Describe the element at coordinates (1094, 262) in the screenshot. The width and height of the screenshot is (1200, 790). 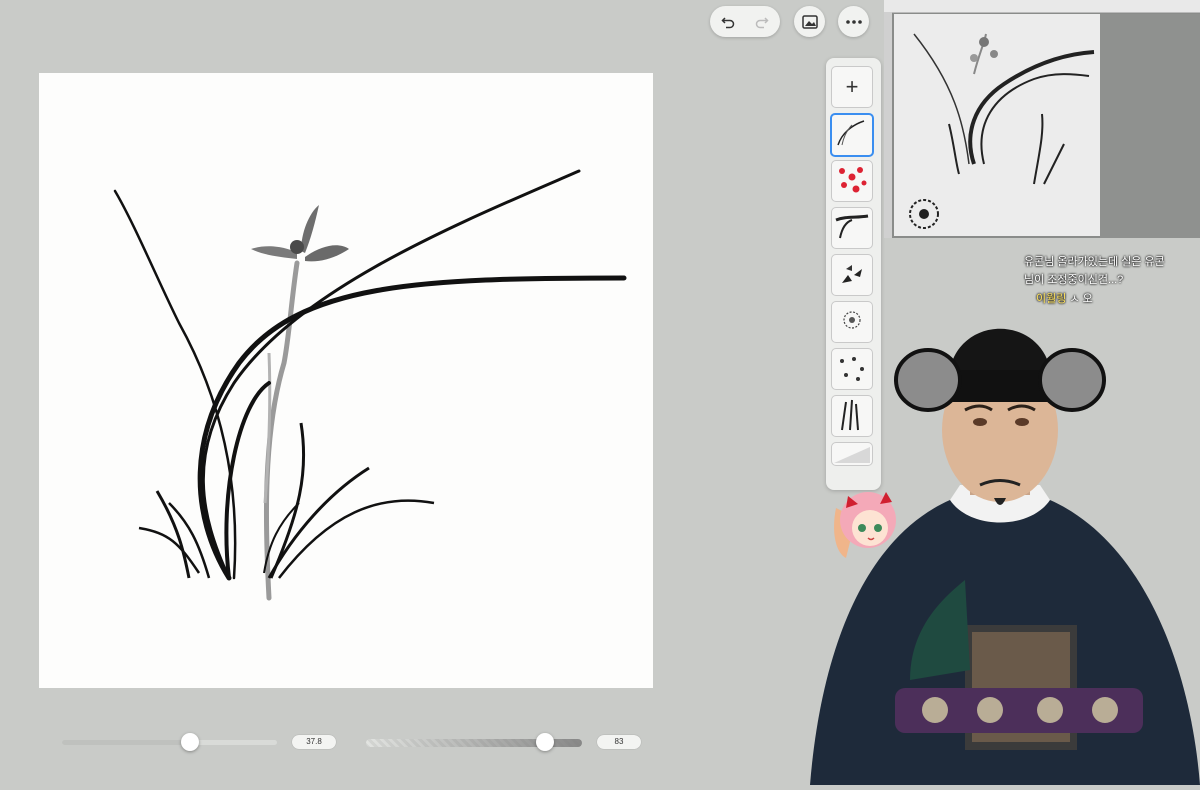
I see `chat-line-1: 유콘님 올라가있는데 실은 유콘` at that location.